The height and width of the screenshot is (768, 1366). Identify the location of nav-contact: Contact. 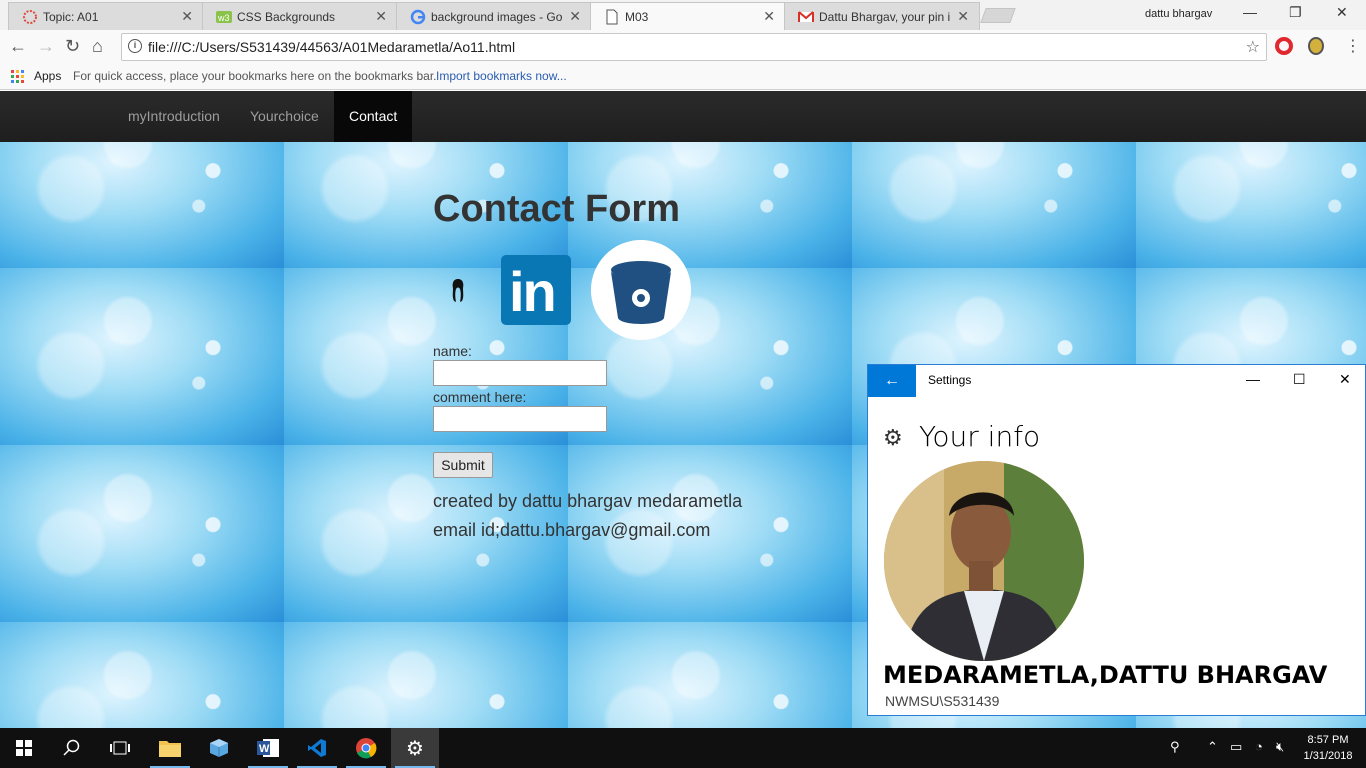
(373, 116).